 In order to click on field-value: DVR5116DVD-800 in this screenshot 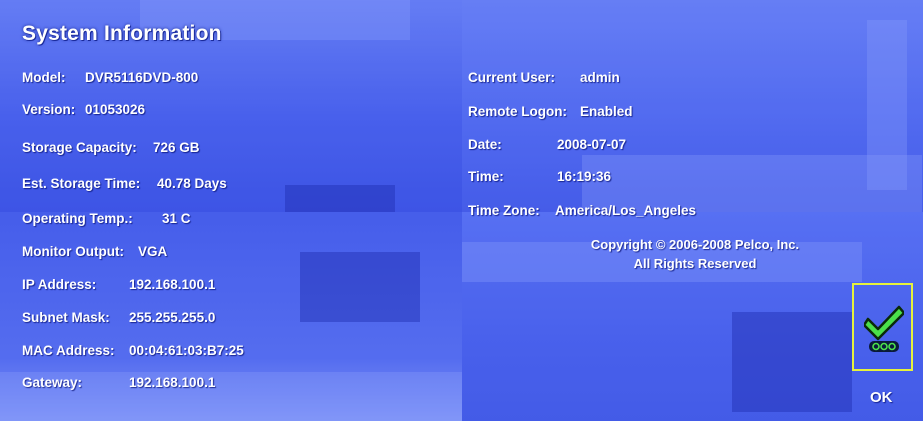, I will do `click(142, 77)`.